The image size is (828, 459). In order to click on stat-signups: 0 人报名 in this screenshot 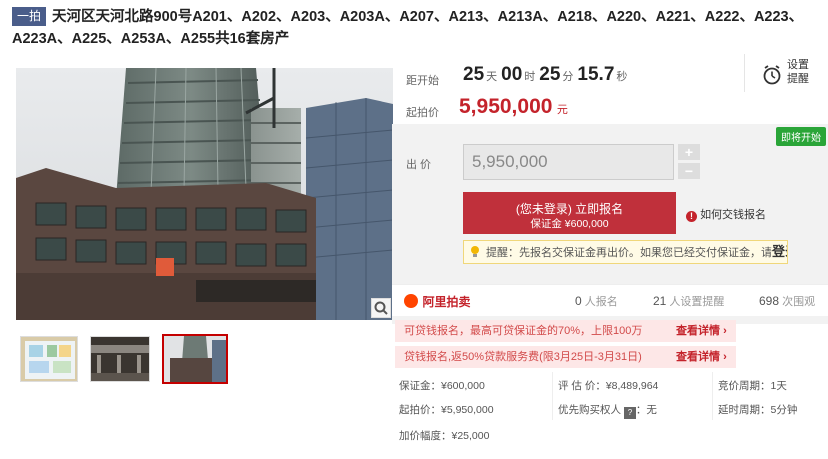, I will do `click(596, 301)`.